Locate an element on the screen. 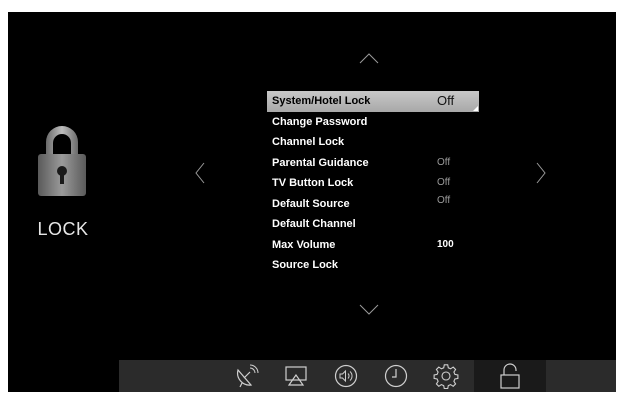 This screenshot has width=621, height=393. tab-channel is located at coordinates (246, 376).